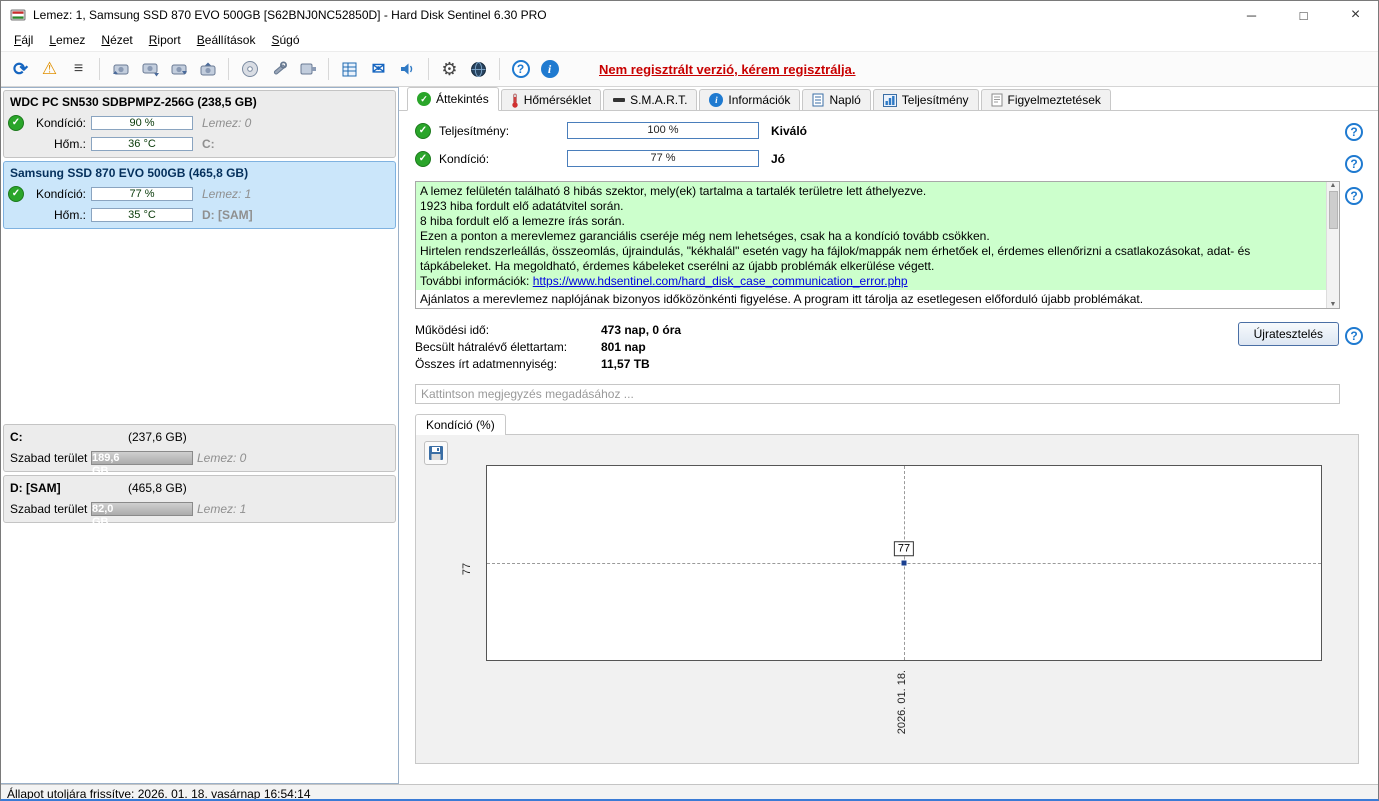 This screenshot has width=1379, height=801. What do you see at coordinates (157, 437) in the screenshot?
I see `partition-size: (237,6 GB)` at bounding box center [157, 437].